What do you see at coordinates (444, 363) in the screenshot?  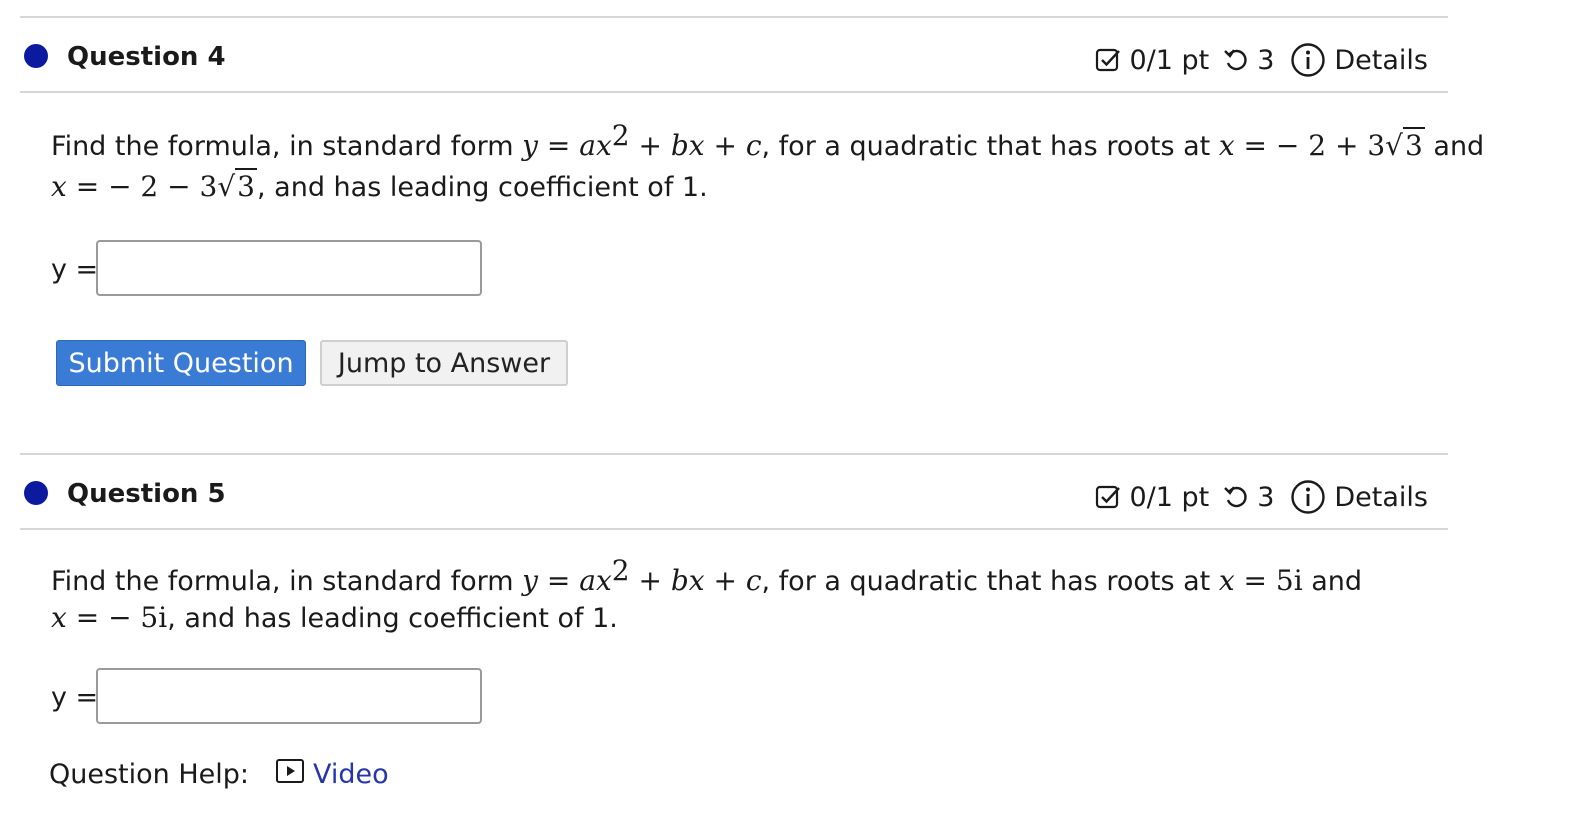 I see `jump-to-answer-button: Jump to Answer` at bounding box center [444, 363].